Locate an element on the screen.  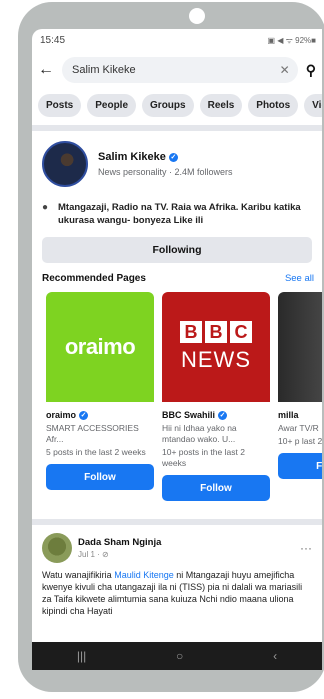
post-avatar is located at coordinates (57, 548).